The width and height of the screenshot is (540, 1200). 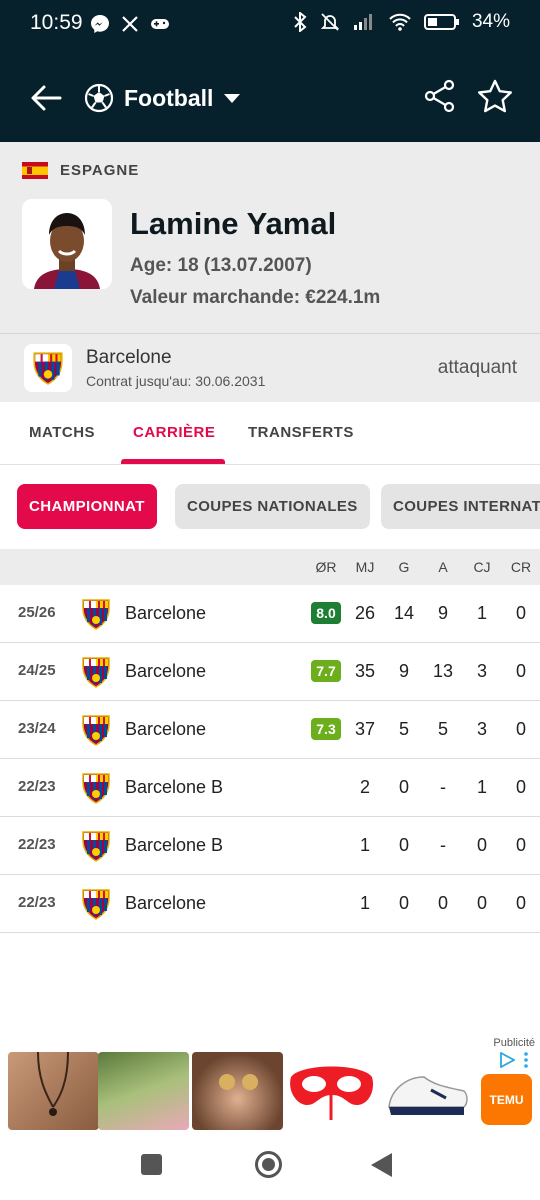 What do you see at coordinates (362, 22) in the screenshot?
I see `signal-icon` at bounding box center [362, 22].